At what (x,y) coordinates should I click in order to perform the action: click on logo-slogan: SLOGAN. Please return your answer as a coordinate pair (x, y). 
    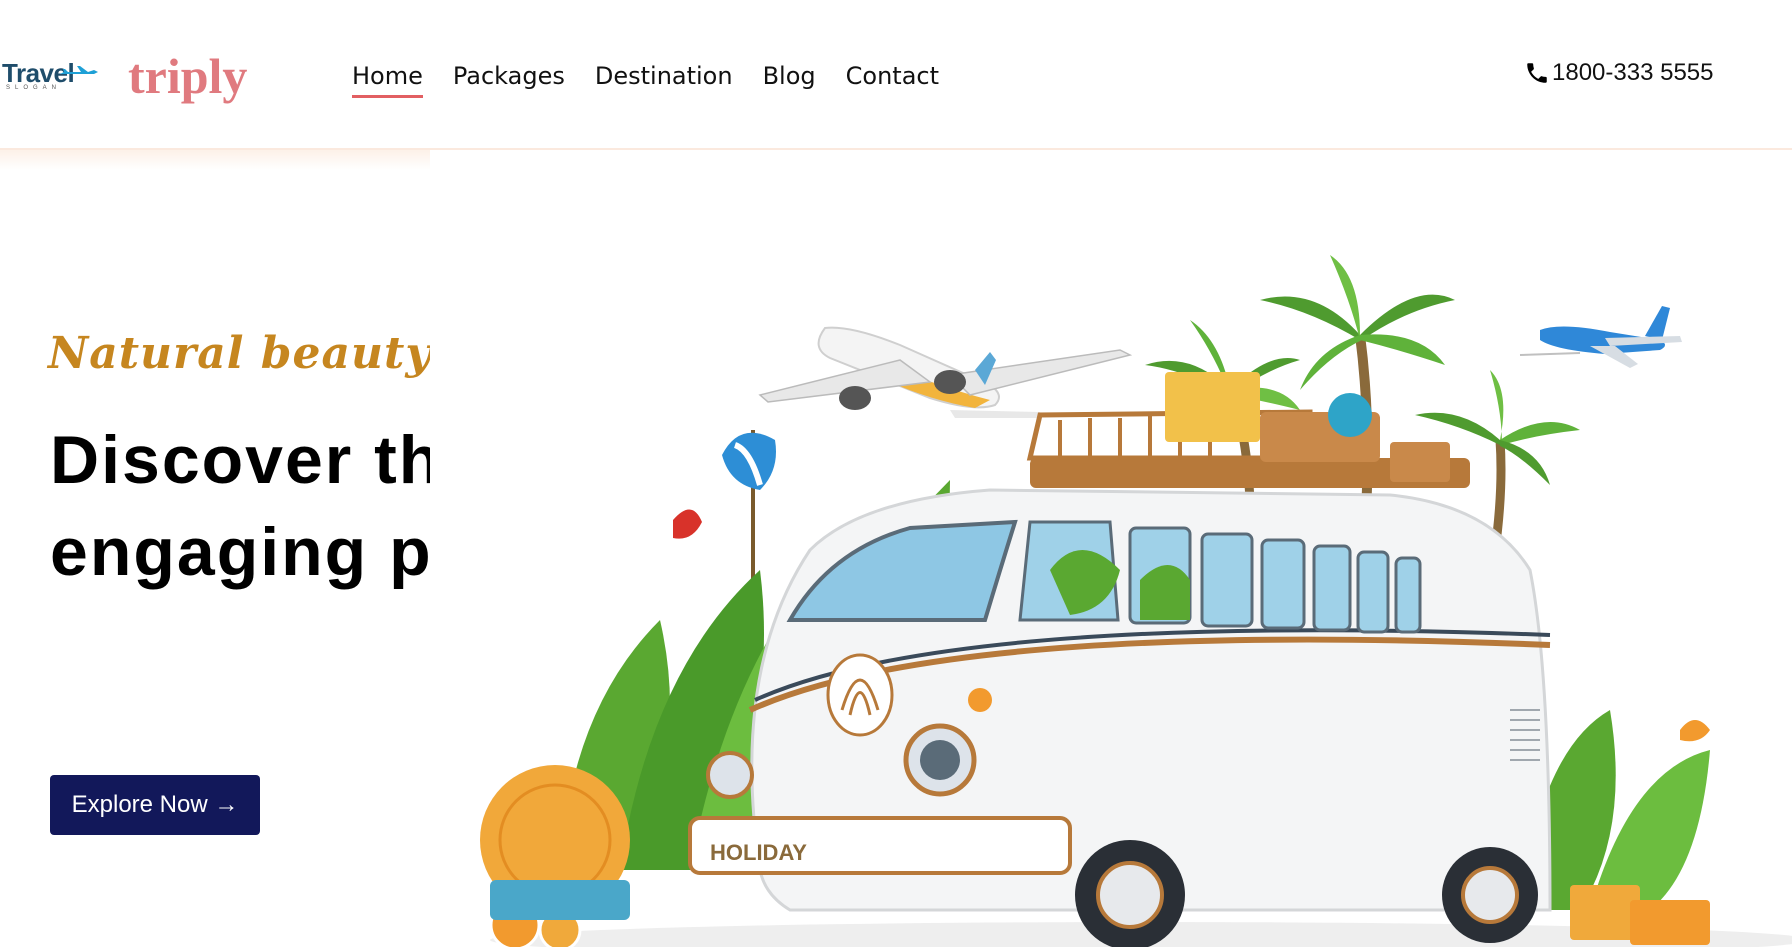
    Looking at the image, I should click on (34, 88).